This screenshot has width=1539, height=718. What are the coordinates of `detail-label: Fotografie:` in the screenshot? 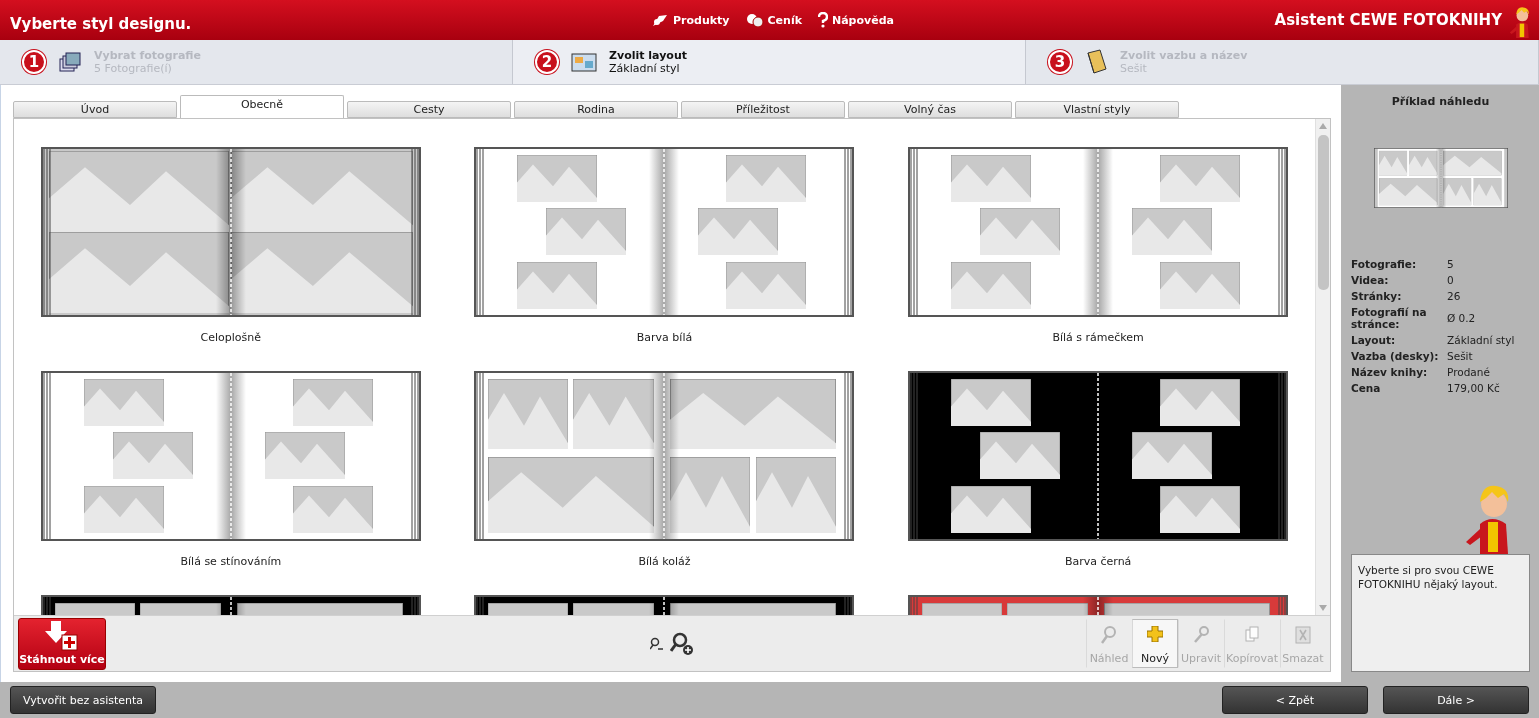 It's located at (1384, 264).